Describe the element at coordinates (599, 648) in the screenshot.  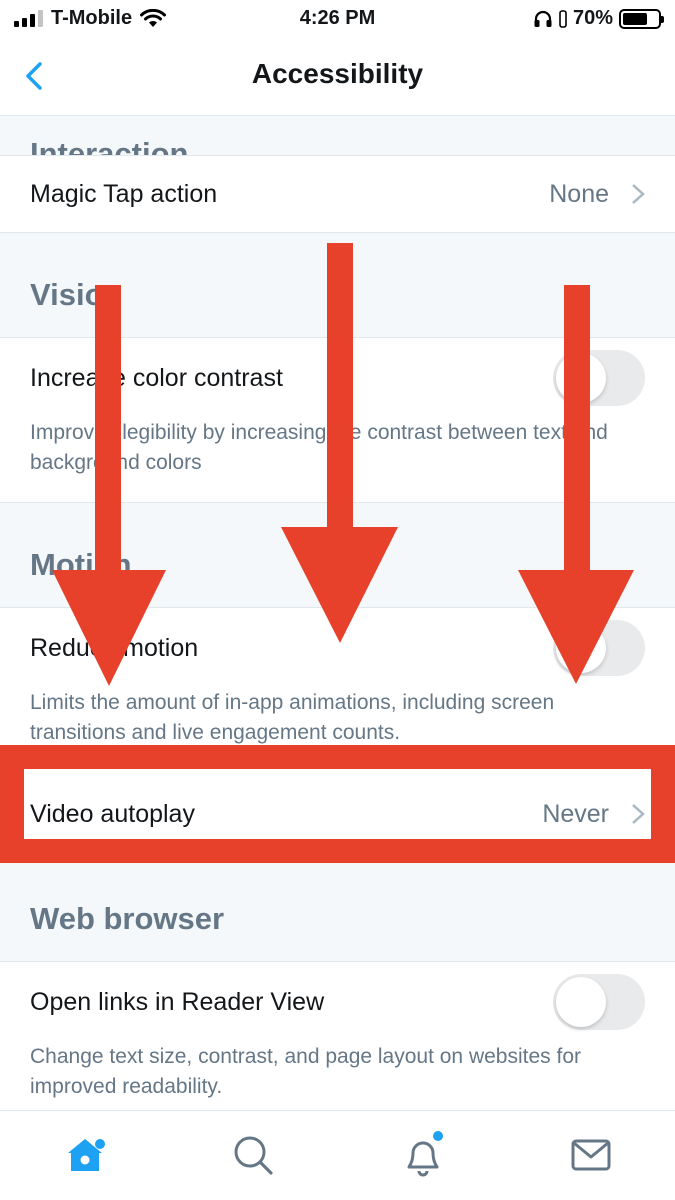
I see `reduce-motion-toggle` at that location.